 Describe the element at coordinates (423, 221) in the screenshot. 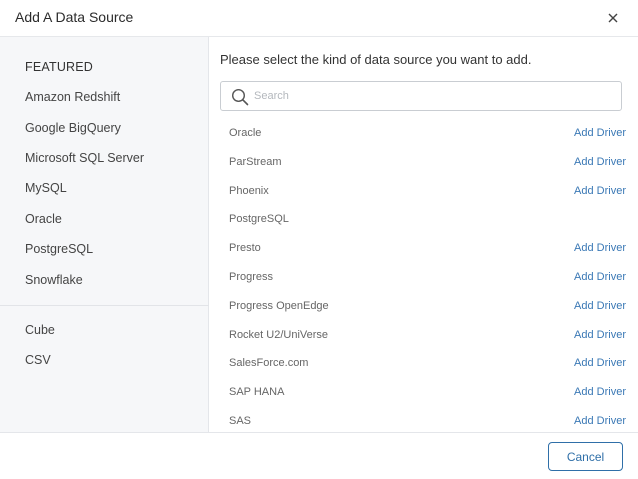

I see `list-item: PostgreSQL` at that location.